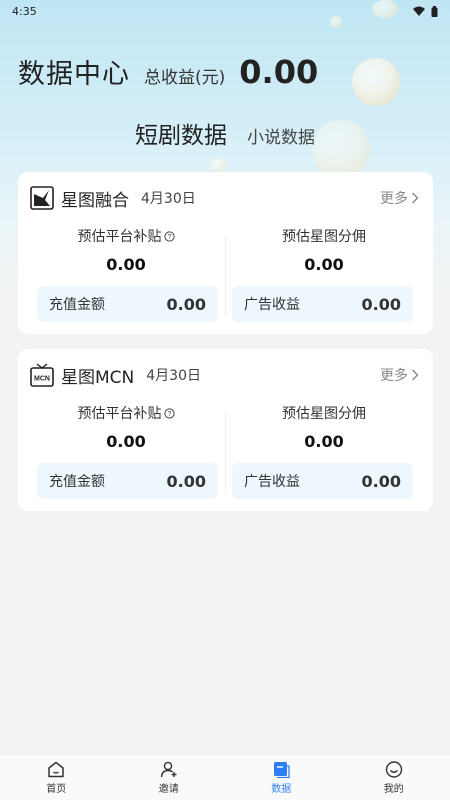  I want to click on data-tabs: 短剧数据 小说数据, so click(225, 134).